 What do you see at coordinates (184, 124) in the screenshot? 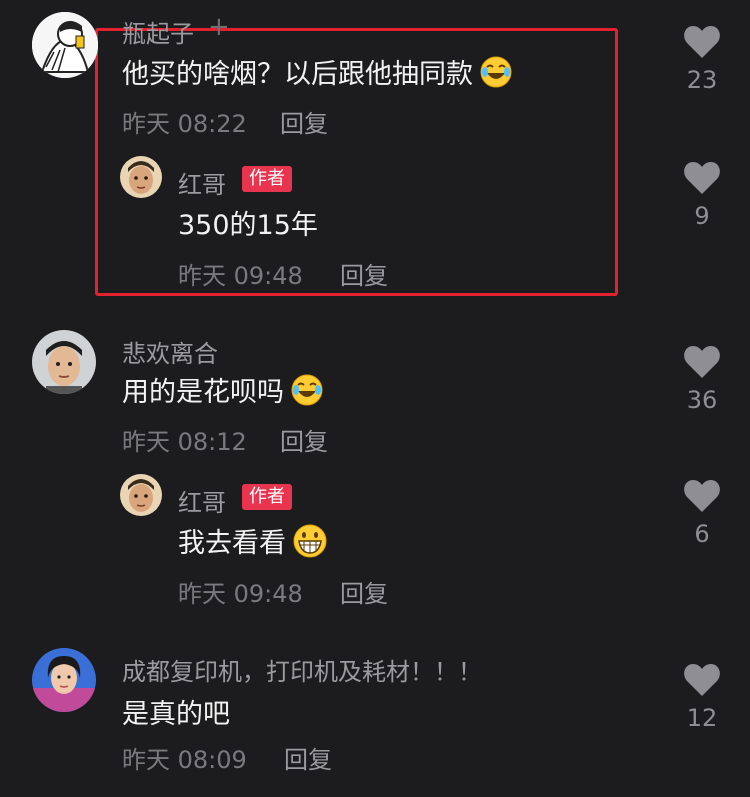
I see `comment-time: 昨天 08:22` at bounding box center [184, 124].